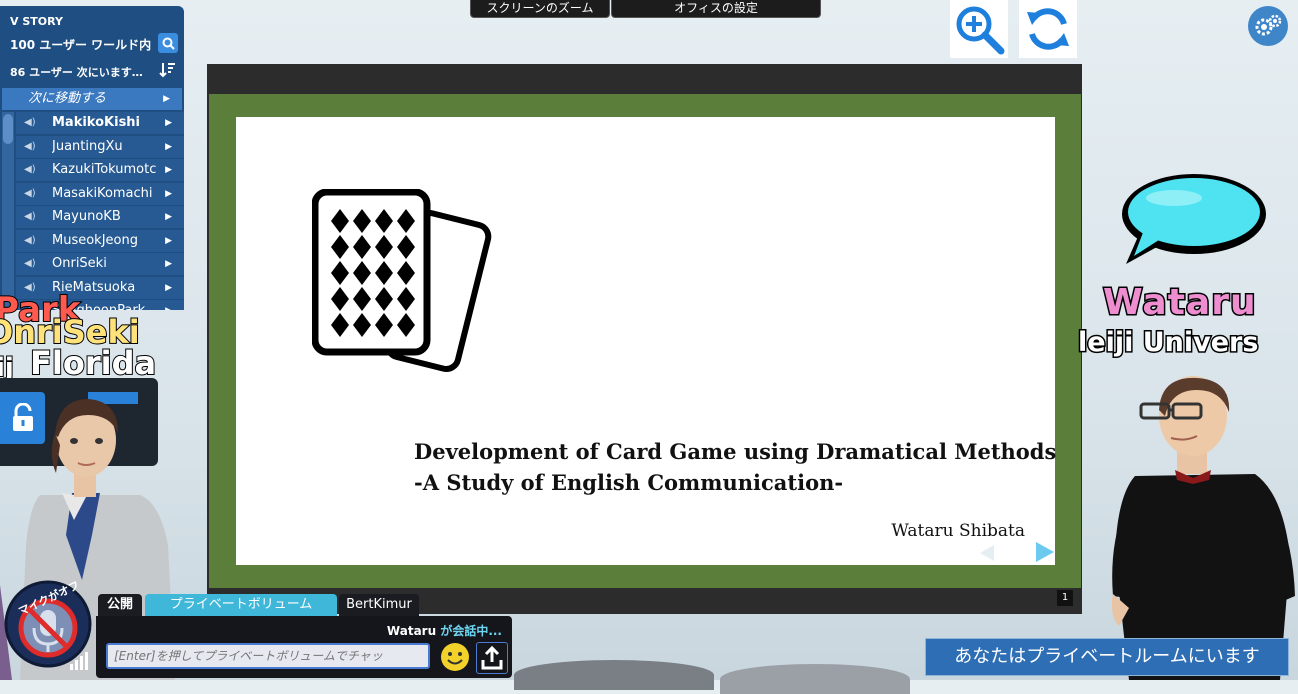  I want to click on user-row: ◀) MayunoKB ▶, so click(100, 217).